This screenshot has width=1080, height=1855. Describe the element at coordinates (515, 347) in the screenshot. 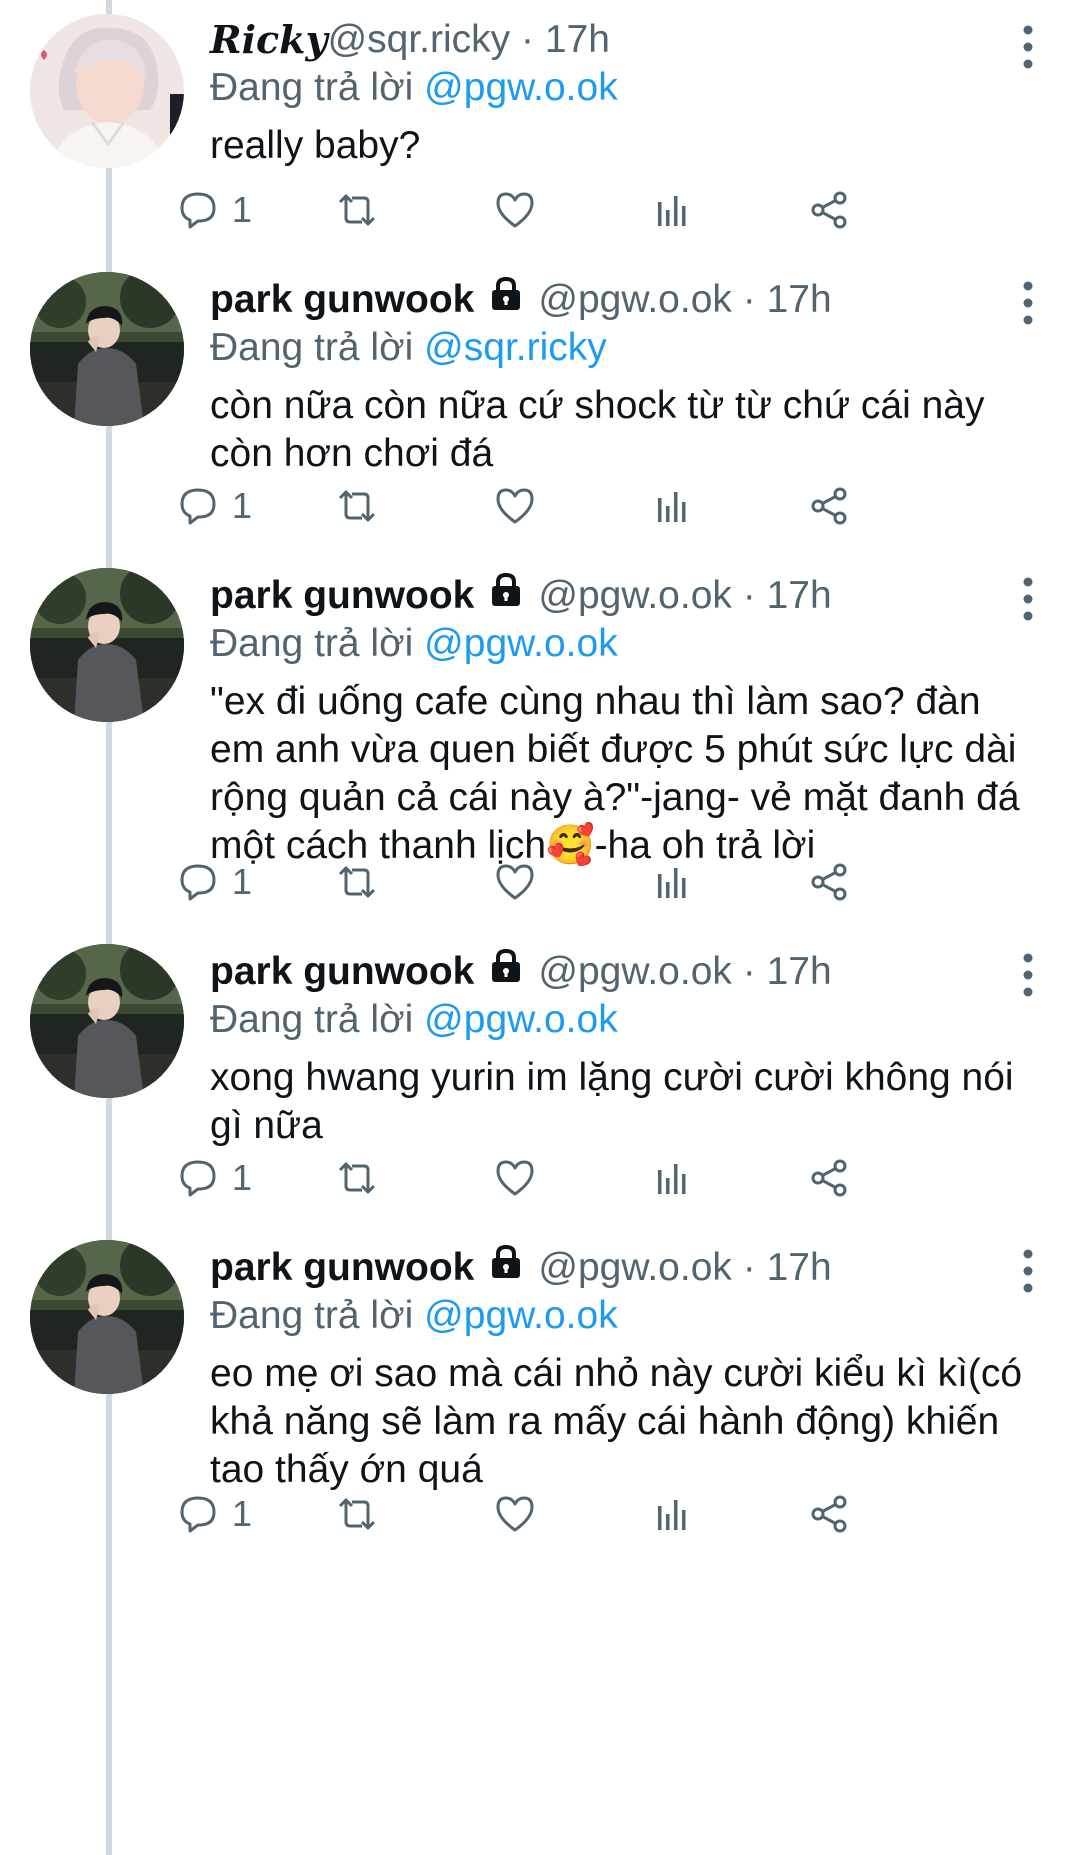

I see `reply-mention: @sqr.ricky` at that location.